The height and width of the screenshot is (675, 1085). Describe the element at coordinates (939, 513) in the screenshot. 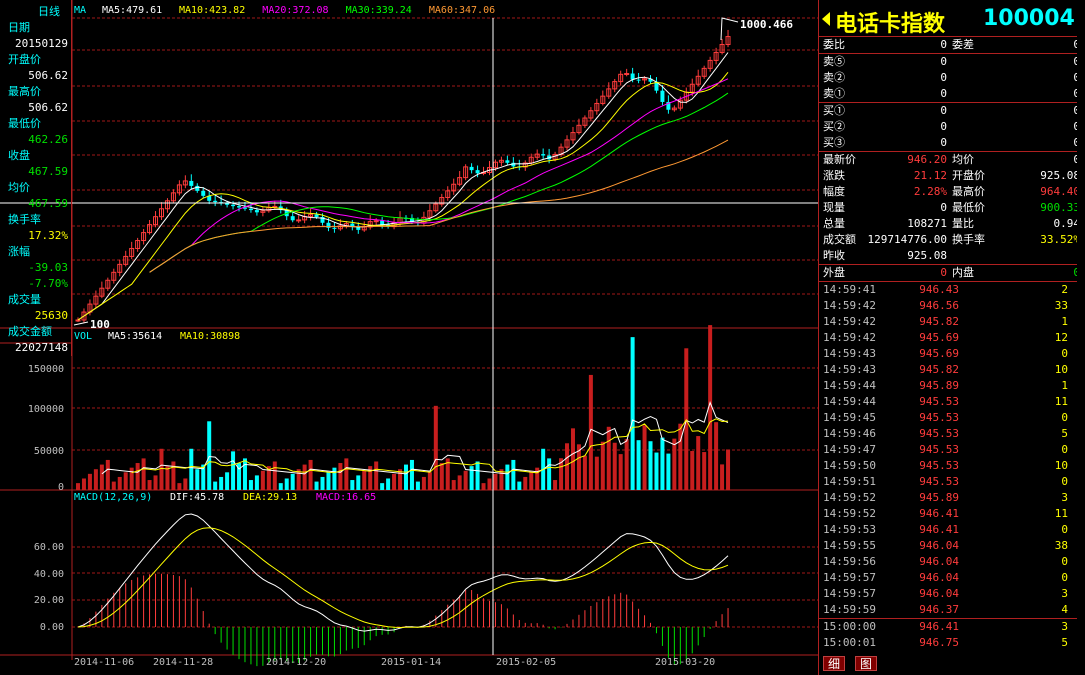

I see `tick-price: 946.41` at that location.